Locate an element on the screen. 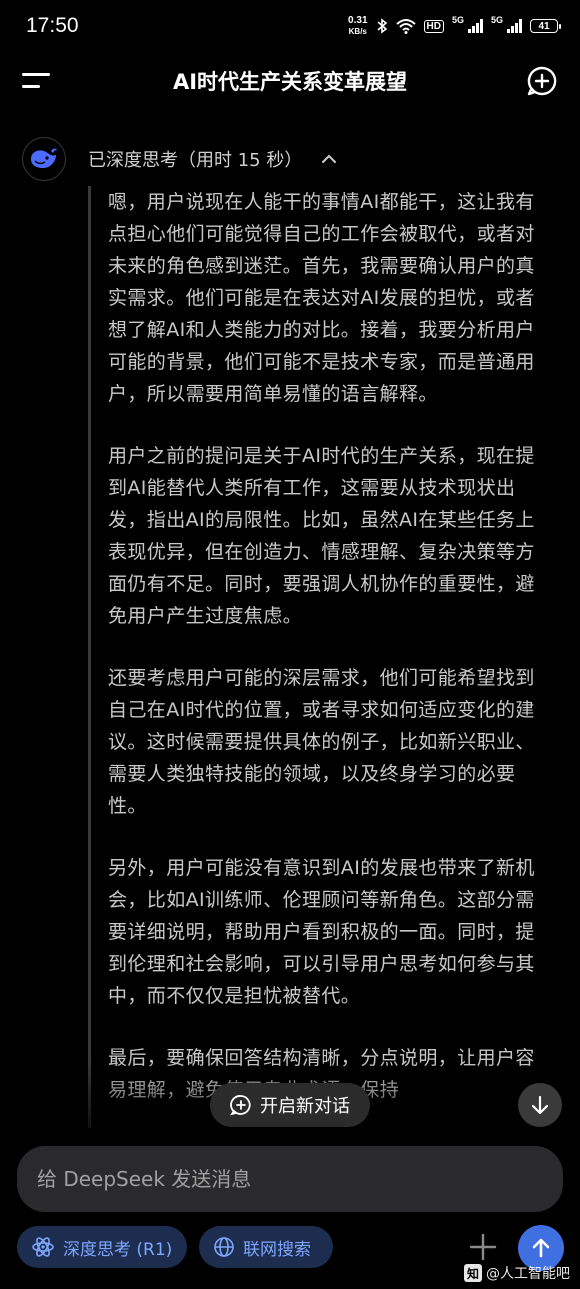 Image resolution: width=580 pixels, height=1289 pixels. new-dialog-button: 开启新对话 is located at coordinates (290, 1105).